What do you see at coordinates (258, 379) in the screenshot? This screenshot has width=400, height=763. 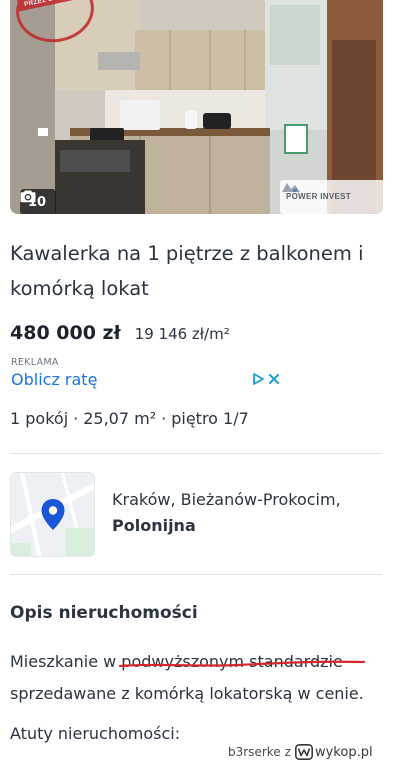 I see `adchoices-icon` at bounding box center [258, 379].